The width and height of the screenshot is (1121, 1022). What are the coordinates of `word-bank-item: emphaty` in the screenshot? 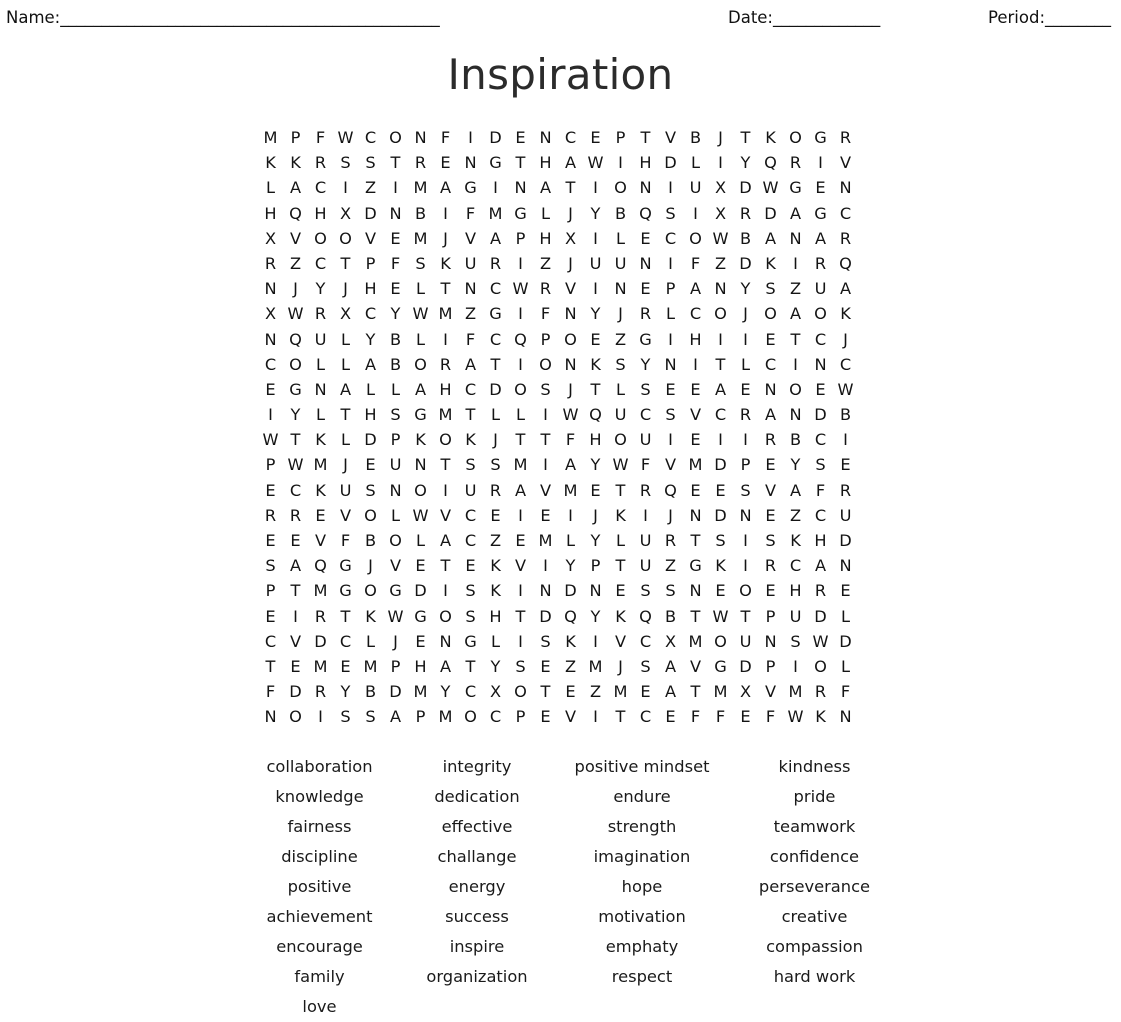 It's located at (642, 947).